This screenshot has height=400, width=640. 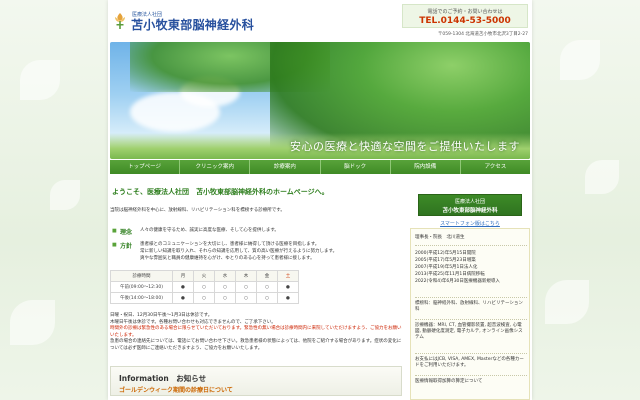 I want to click on houshin-label: 方針, so click(x=126, y=246).